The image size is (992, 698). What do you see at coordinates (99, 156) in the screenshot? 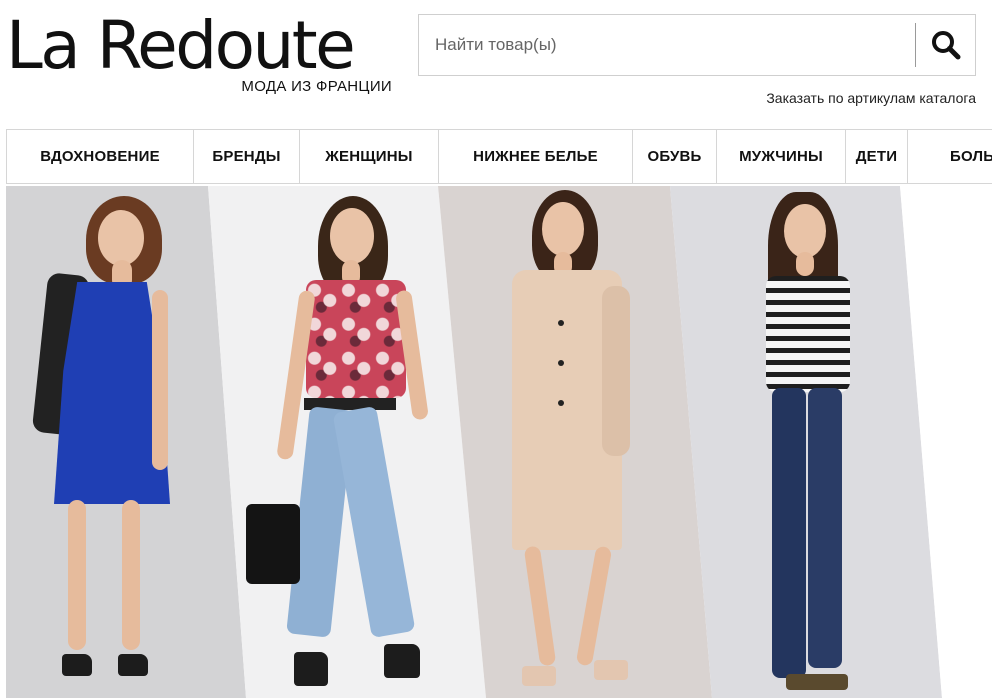
I see `nav-item-inspiration: ВДОХНОВЕНИЕ` at bounding box center [99, 156].